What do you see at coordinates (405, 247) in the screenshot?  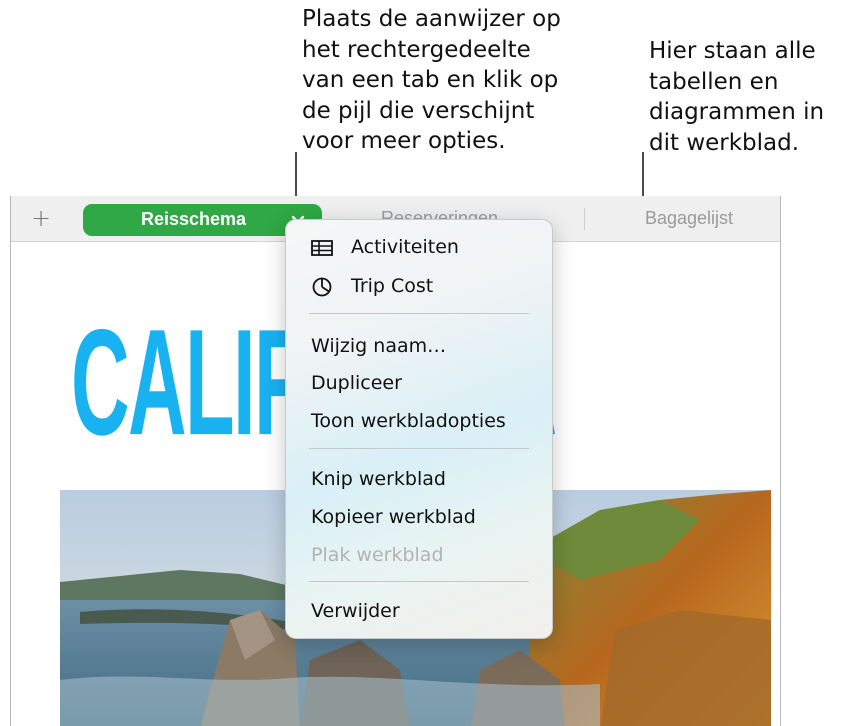 I see `menu-item-label: Activiteiten` at bounding box center [405, 247].